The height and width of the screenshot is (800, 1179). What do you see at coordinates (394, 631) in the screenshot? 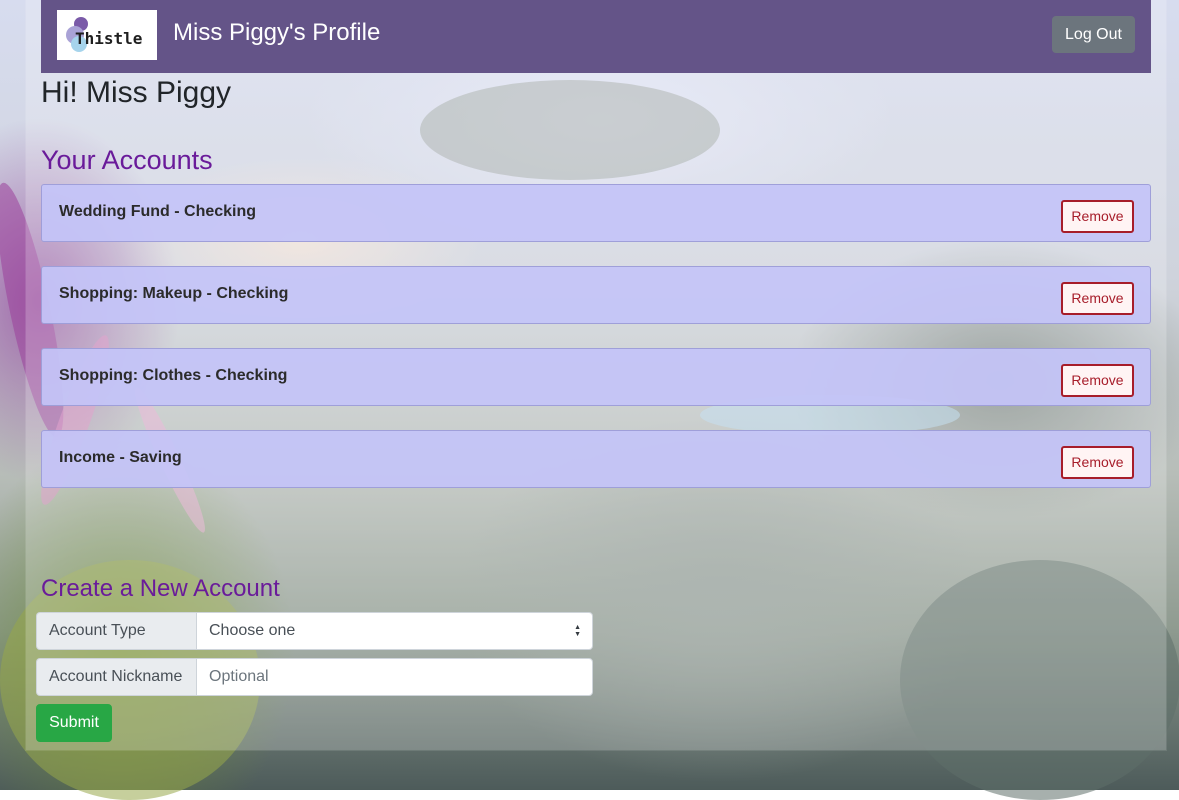
I see `account-type-select: Choose one ▲ ▼` at bounding box center [394, 631].